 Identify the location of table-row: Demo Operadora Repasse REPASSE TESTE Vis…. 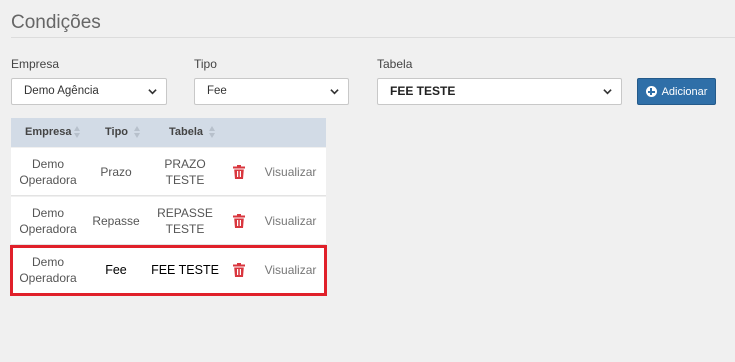
(168, 221).